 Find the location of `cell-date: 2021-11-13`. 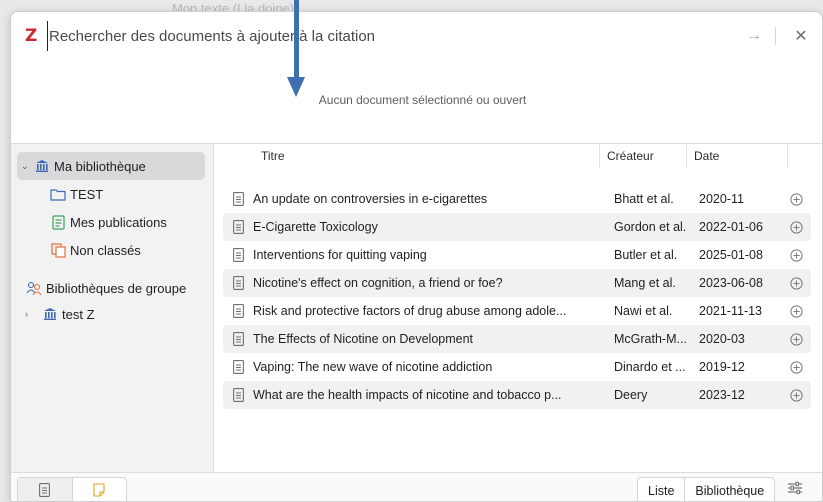

cell-date: 2021-11-13 is located at coordinates (731, 311).